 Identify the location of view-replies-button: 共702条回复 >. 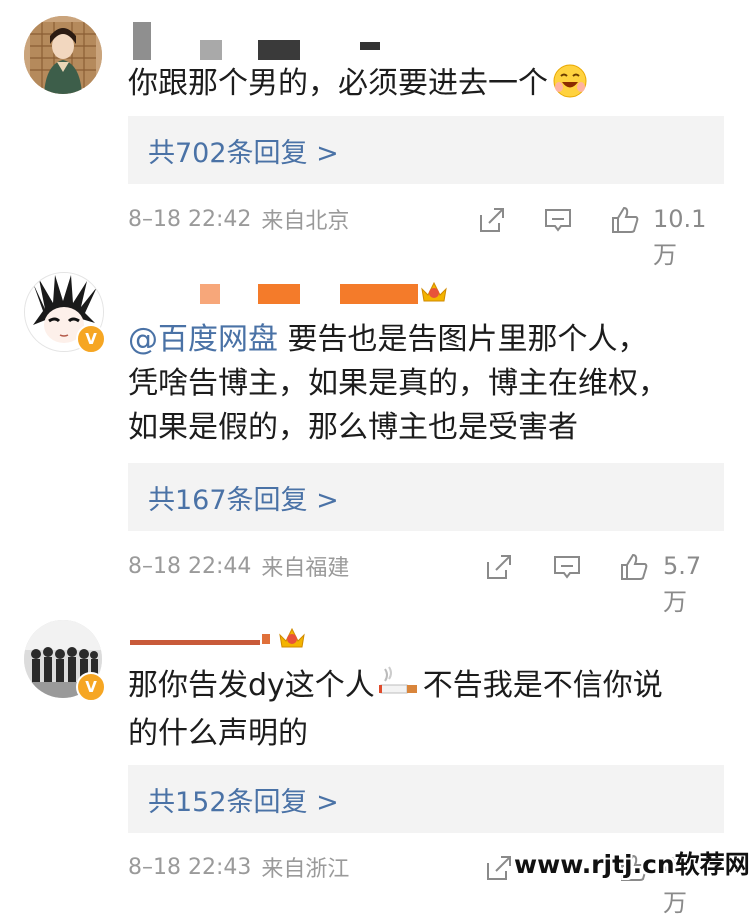
(426, 150).